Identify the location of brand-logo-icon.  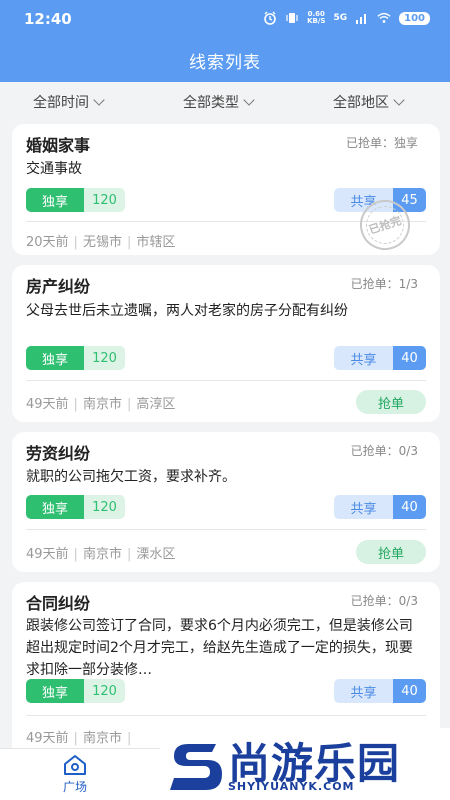
(196, 767).